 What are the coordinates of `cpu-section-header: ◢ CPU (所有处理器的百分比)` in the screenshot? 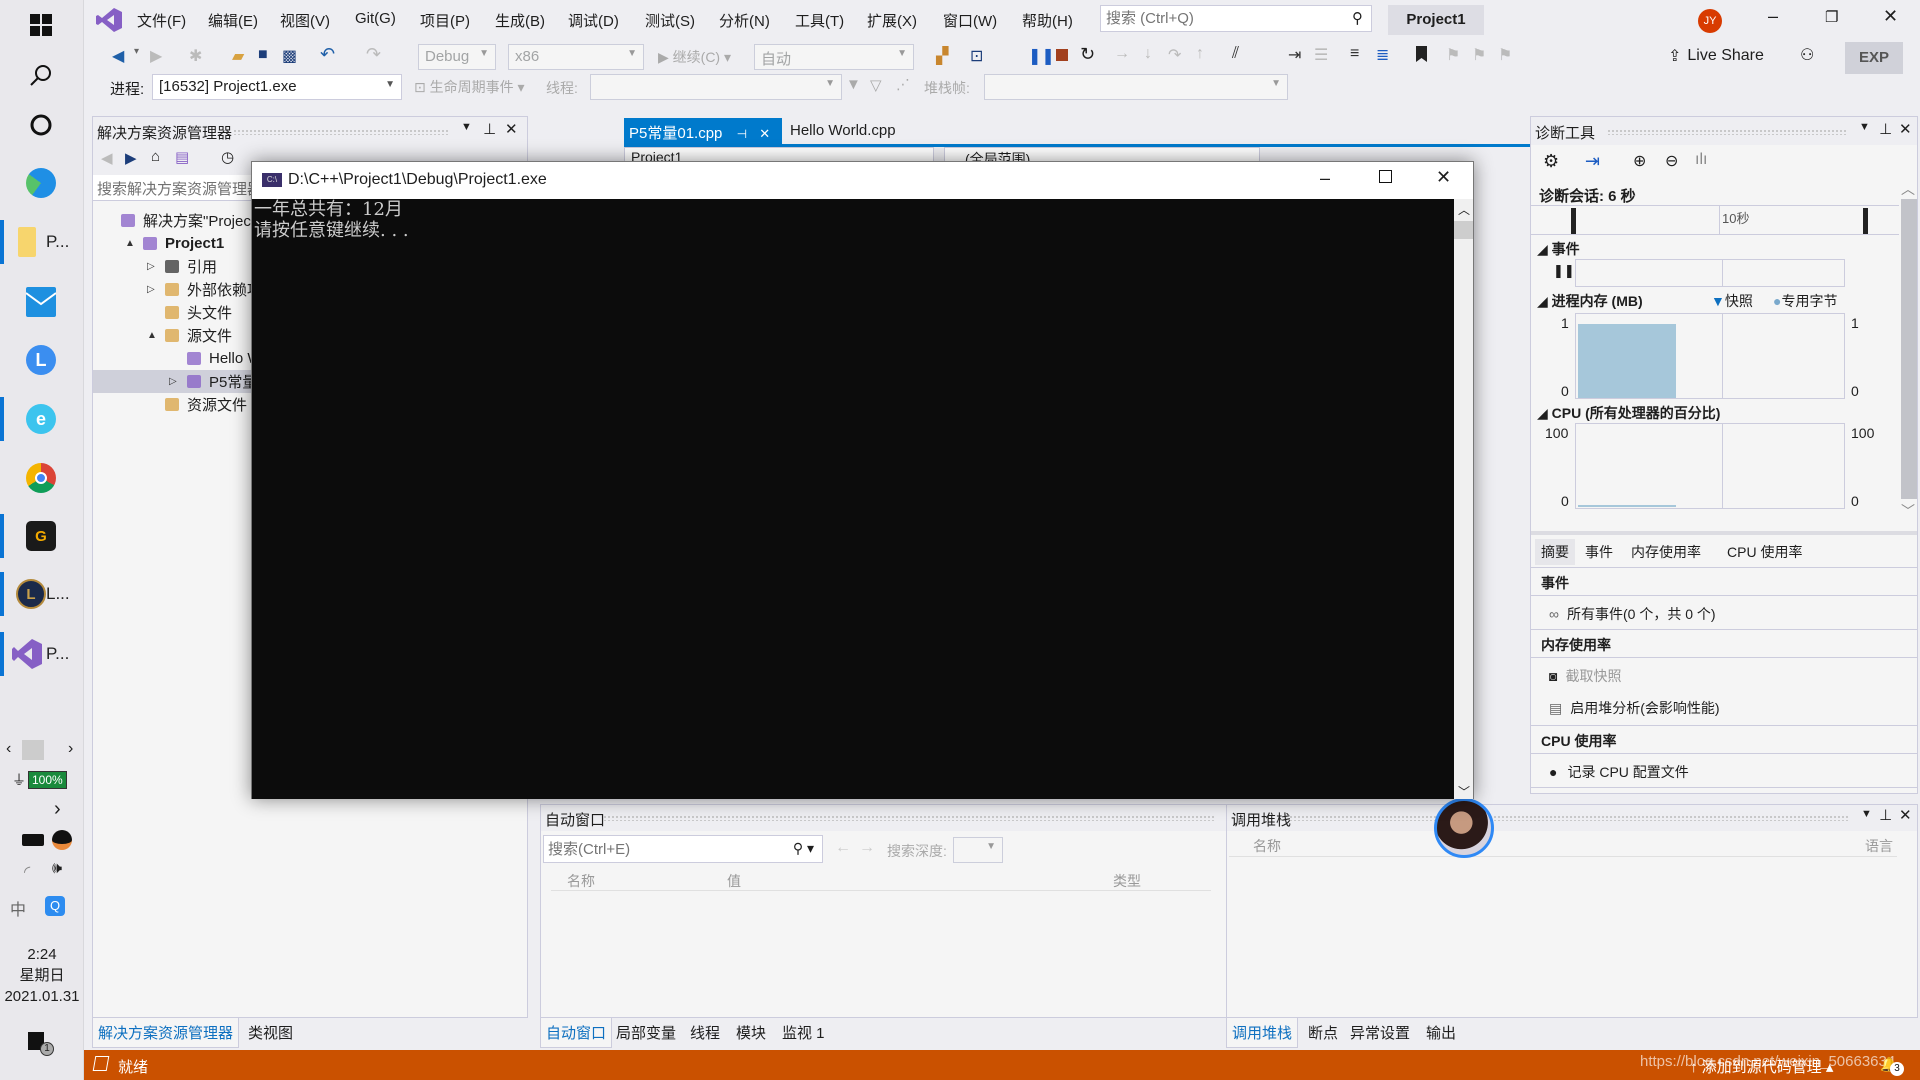 It's located at (1628, 413).